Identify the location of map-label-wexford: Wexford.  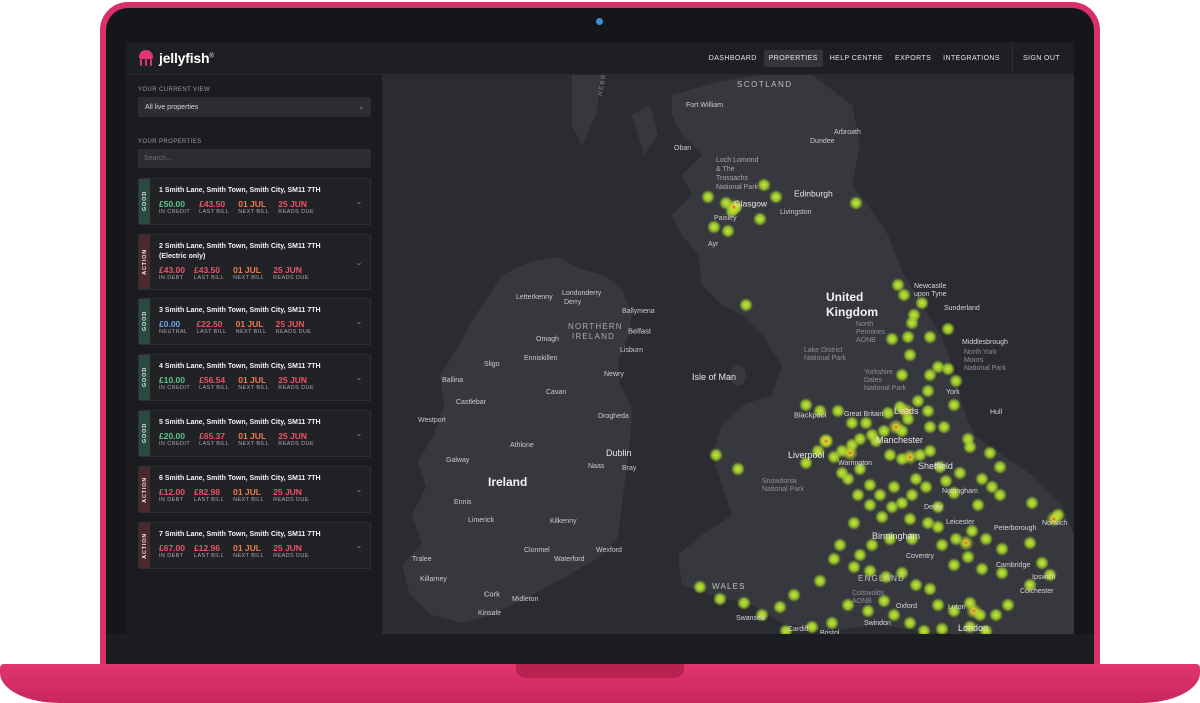
(609, 550).